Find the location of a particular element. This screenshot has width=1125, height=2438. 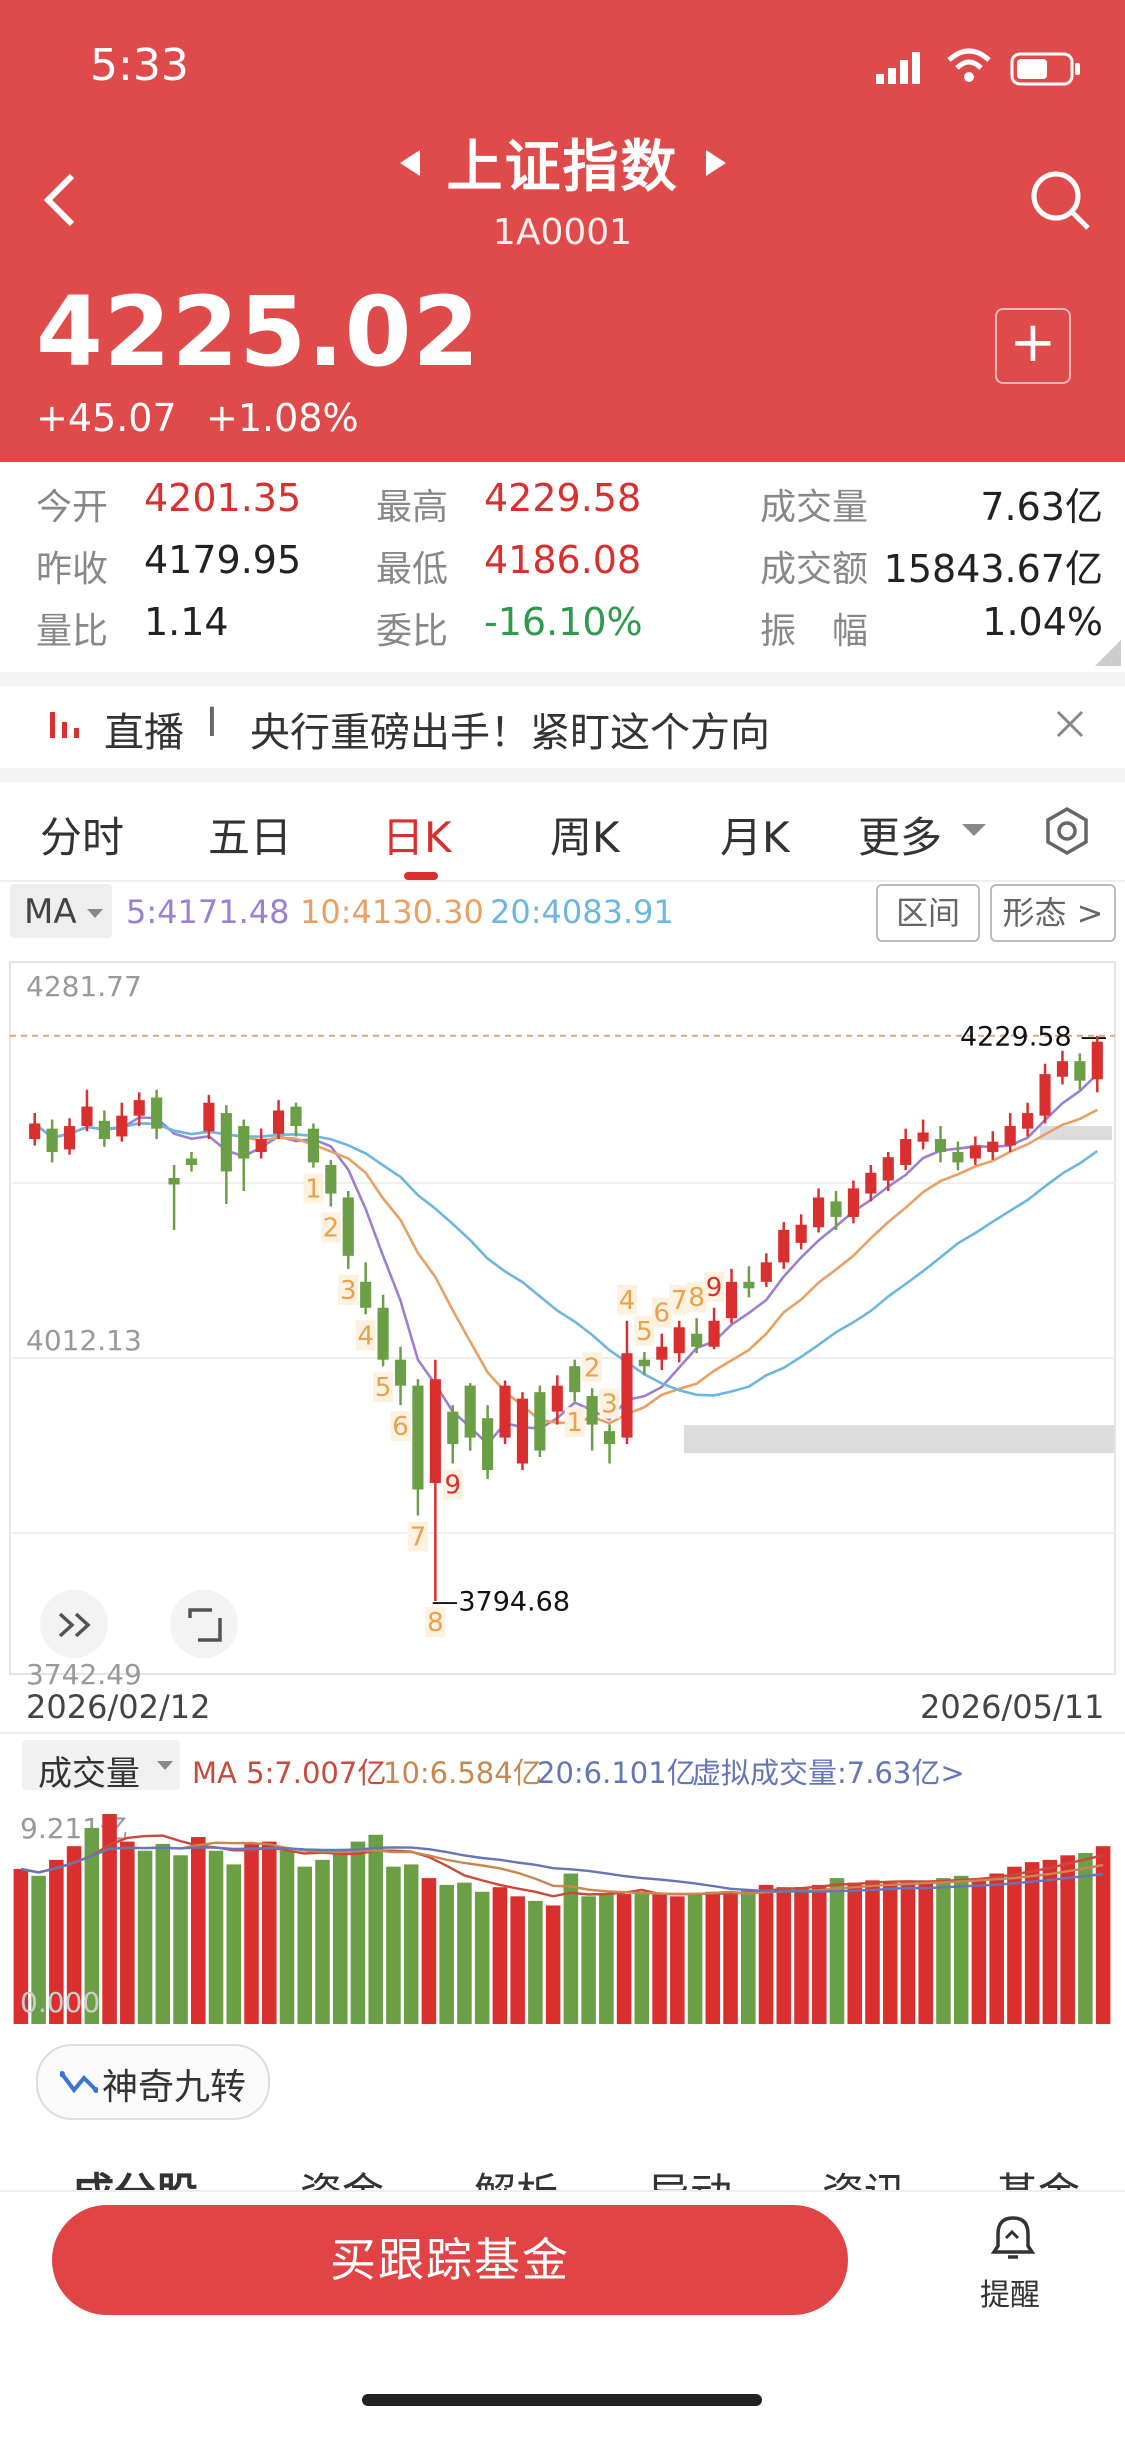

crop-icon is located at coordinates (205, 1625).